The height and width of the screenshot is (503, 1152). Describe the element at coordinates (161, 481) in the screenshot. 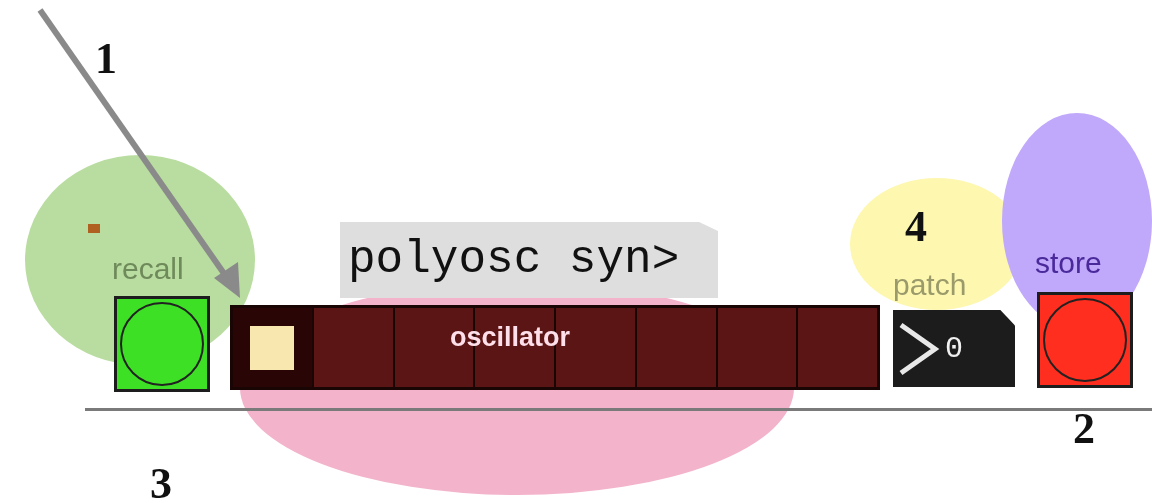

I see `callout-number: 3` at that location.